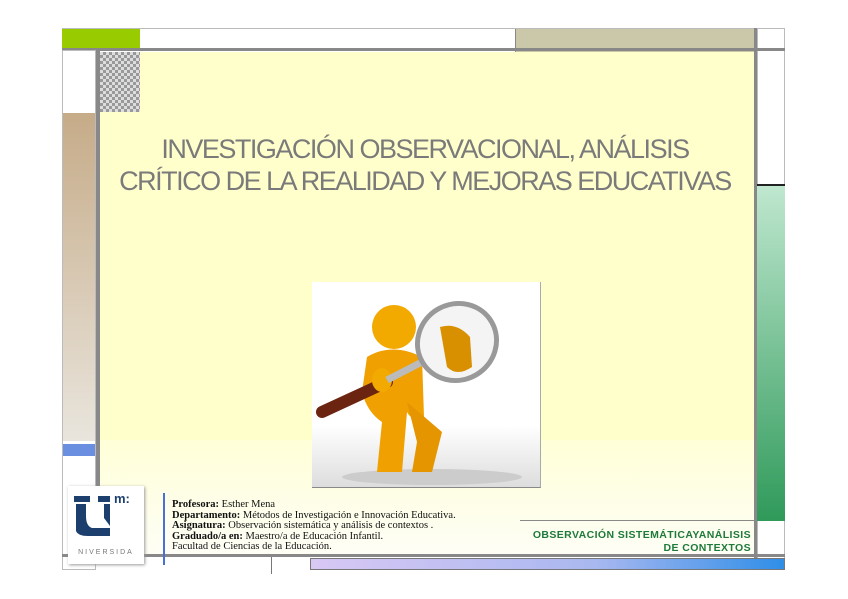  Describe the element at coordinates (547, 564) in the screenshot. I see `bottom-bar` at that location.